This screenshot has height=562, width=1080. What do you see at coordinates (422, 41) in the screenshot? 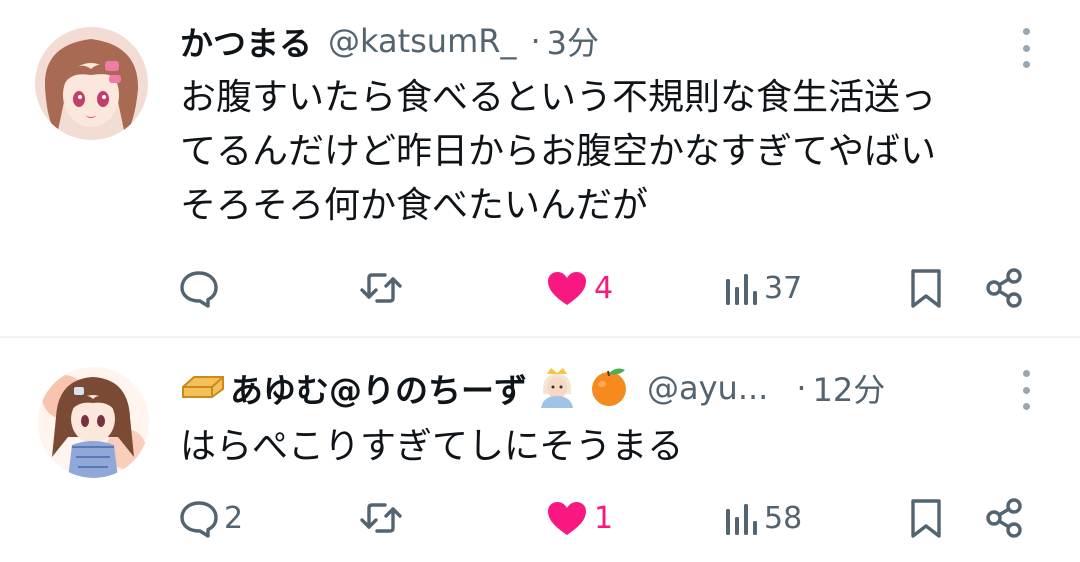
I see `user-handle: @katsumR_` at bounding box center [422, 41].